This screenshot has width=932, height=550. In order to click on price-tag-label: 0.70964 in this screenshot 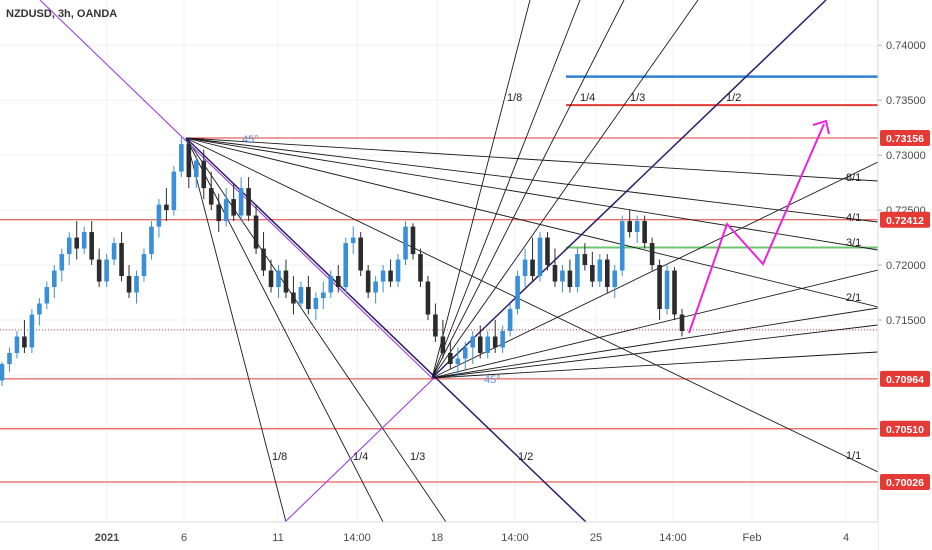, I will do `click(905, 380)`.